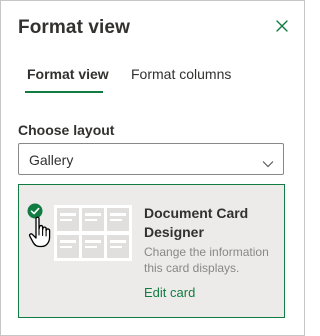  What do you see at coordinates (151, 159) in the screenshot?
I see `layout-dropdown: Gallery` at bounding box center [151, 159].